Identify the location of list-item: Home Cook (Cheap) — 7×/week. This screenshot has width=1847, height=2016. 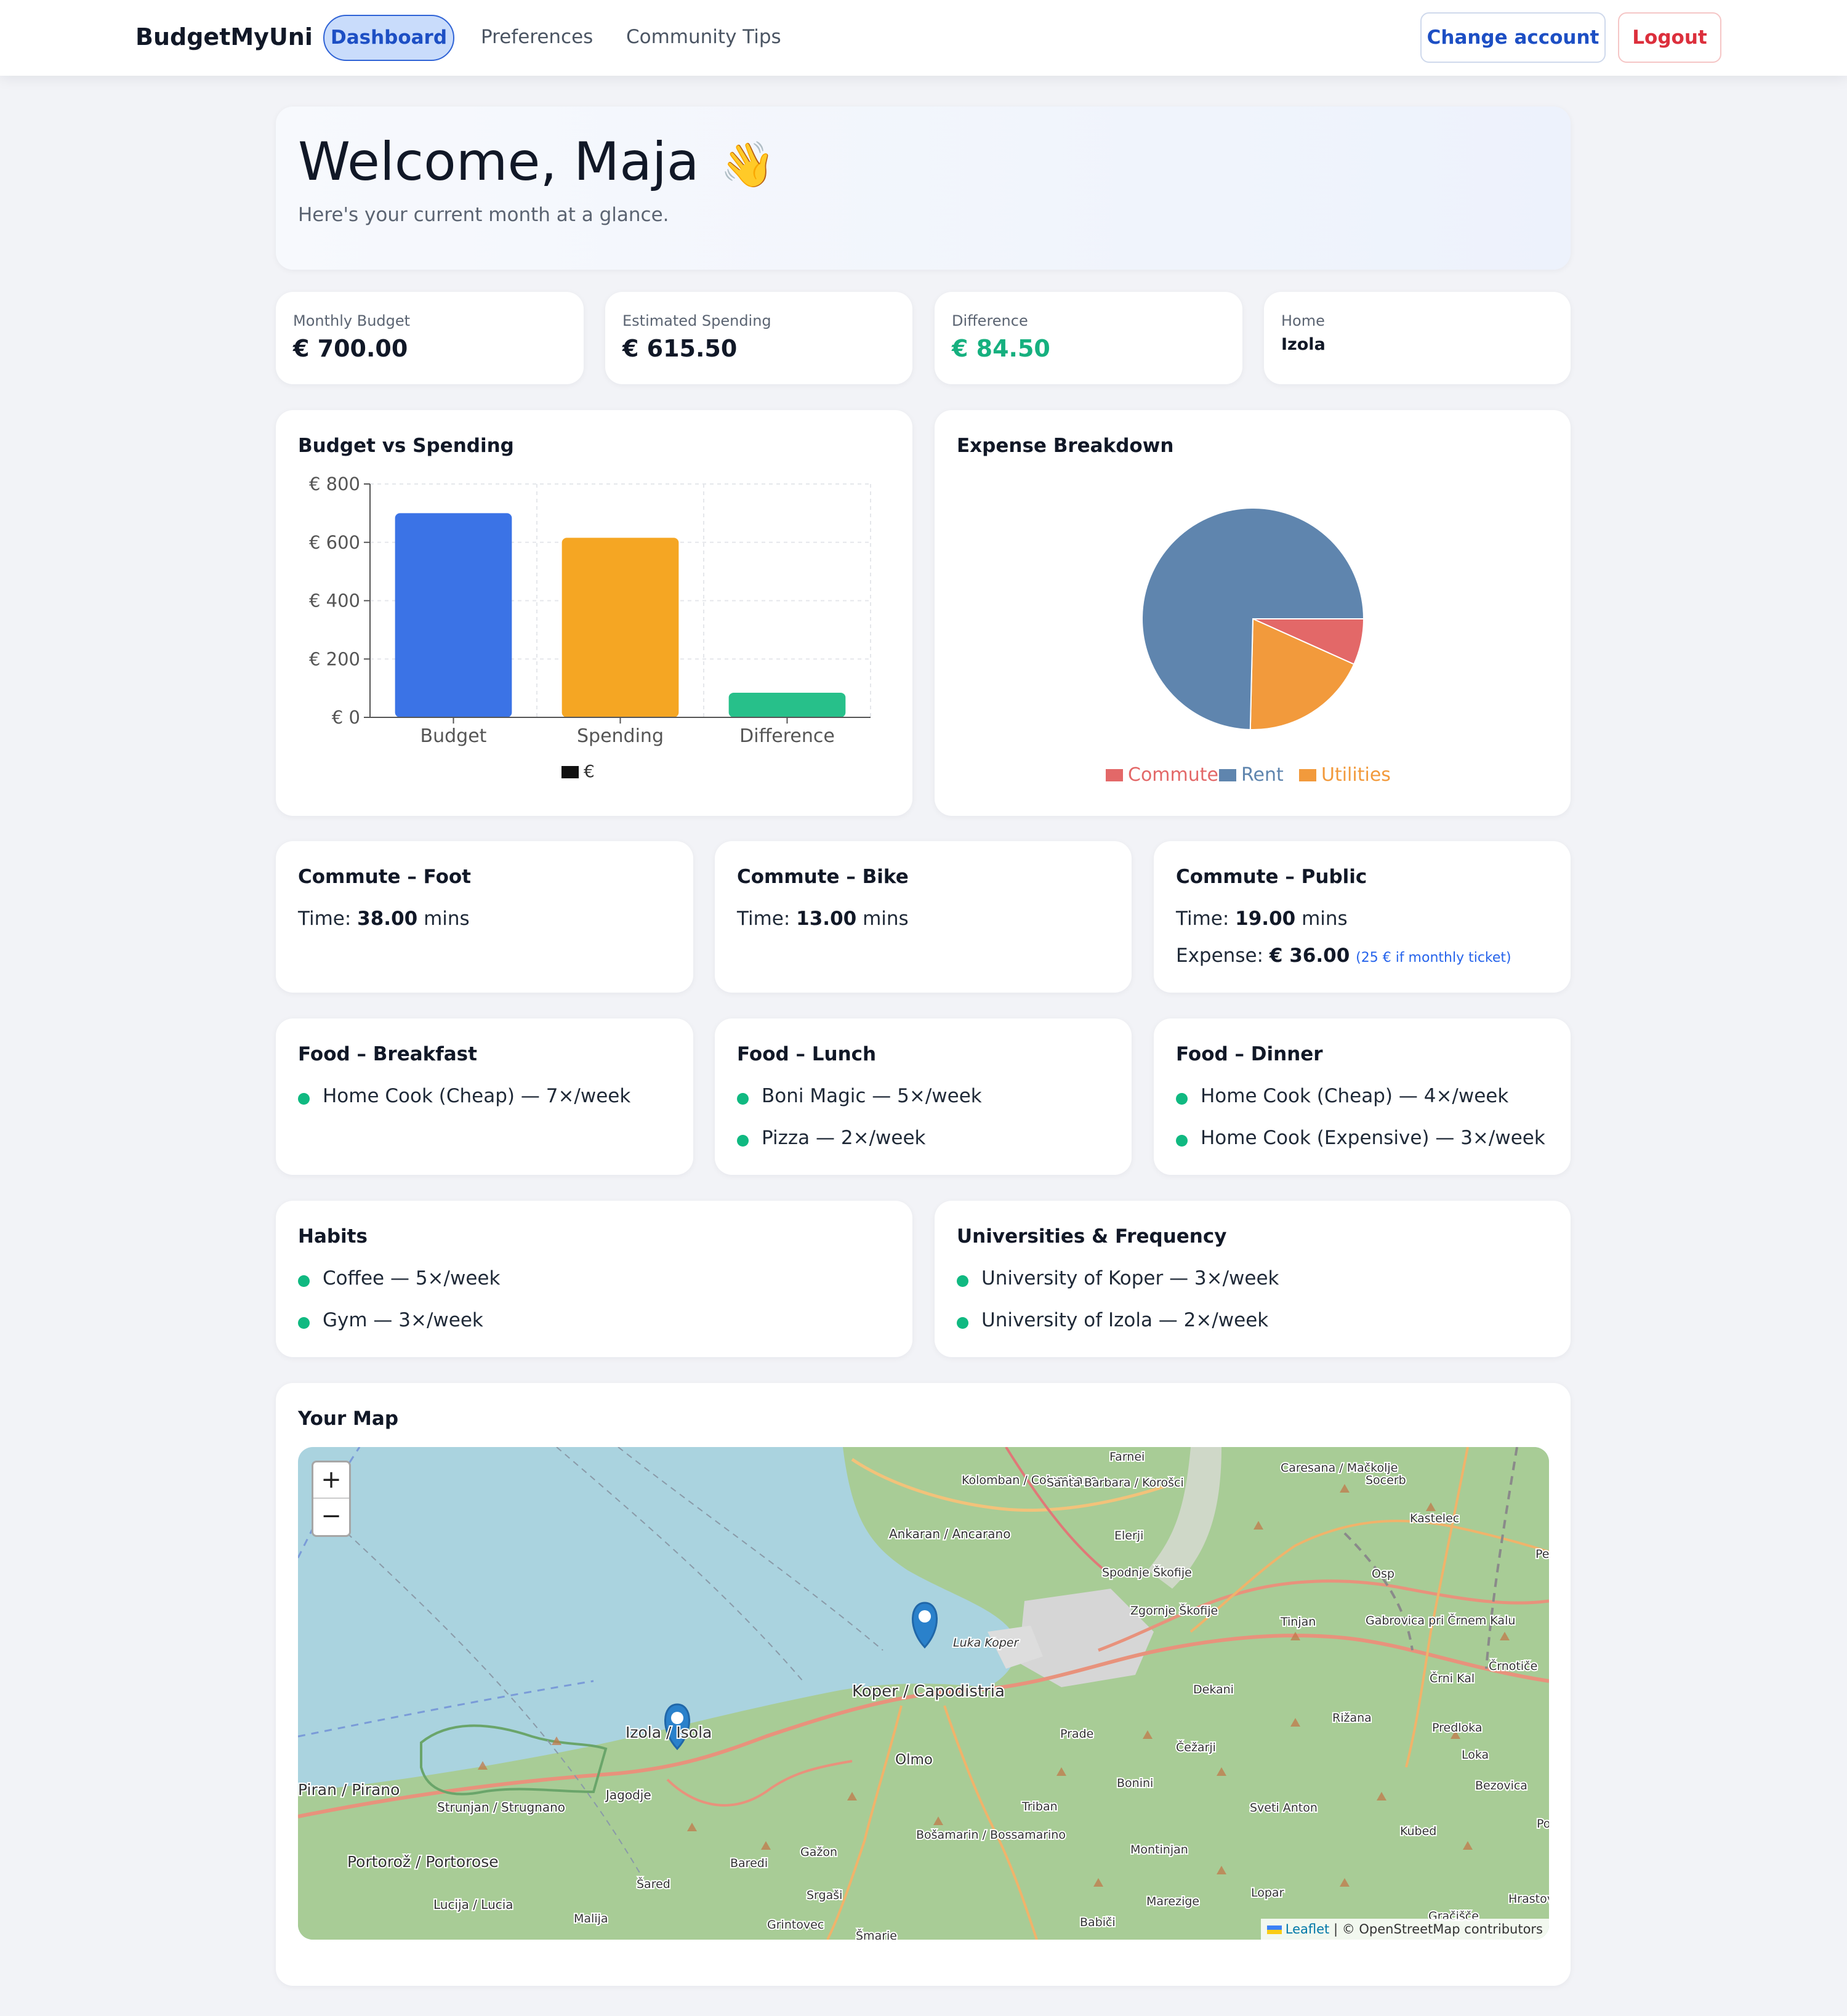
(464, 1096).